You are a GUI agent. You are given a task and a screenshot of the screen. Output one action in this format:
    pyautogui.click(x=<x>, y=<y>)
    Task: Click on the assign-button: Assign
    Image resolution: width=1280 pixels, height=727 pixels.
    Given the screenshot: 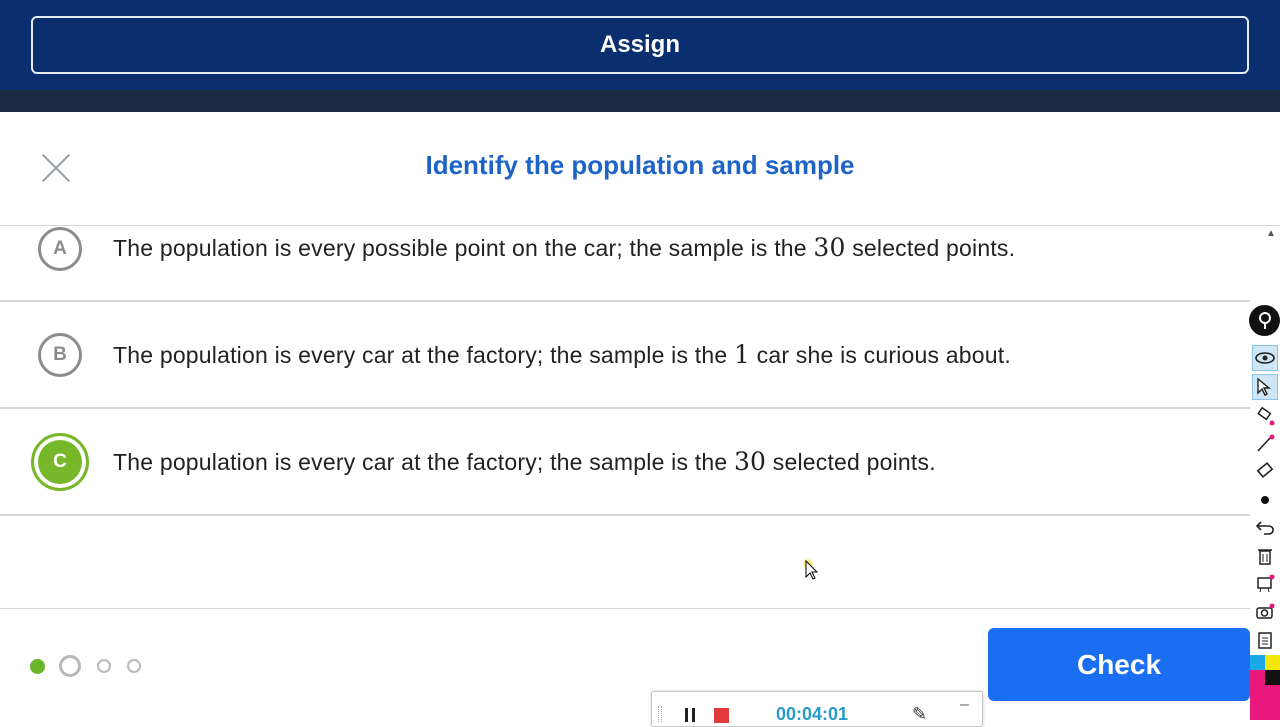 What is the action you would take?
    pyautogui.click(x=640, y=45)
    